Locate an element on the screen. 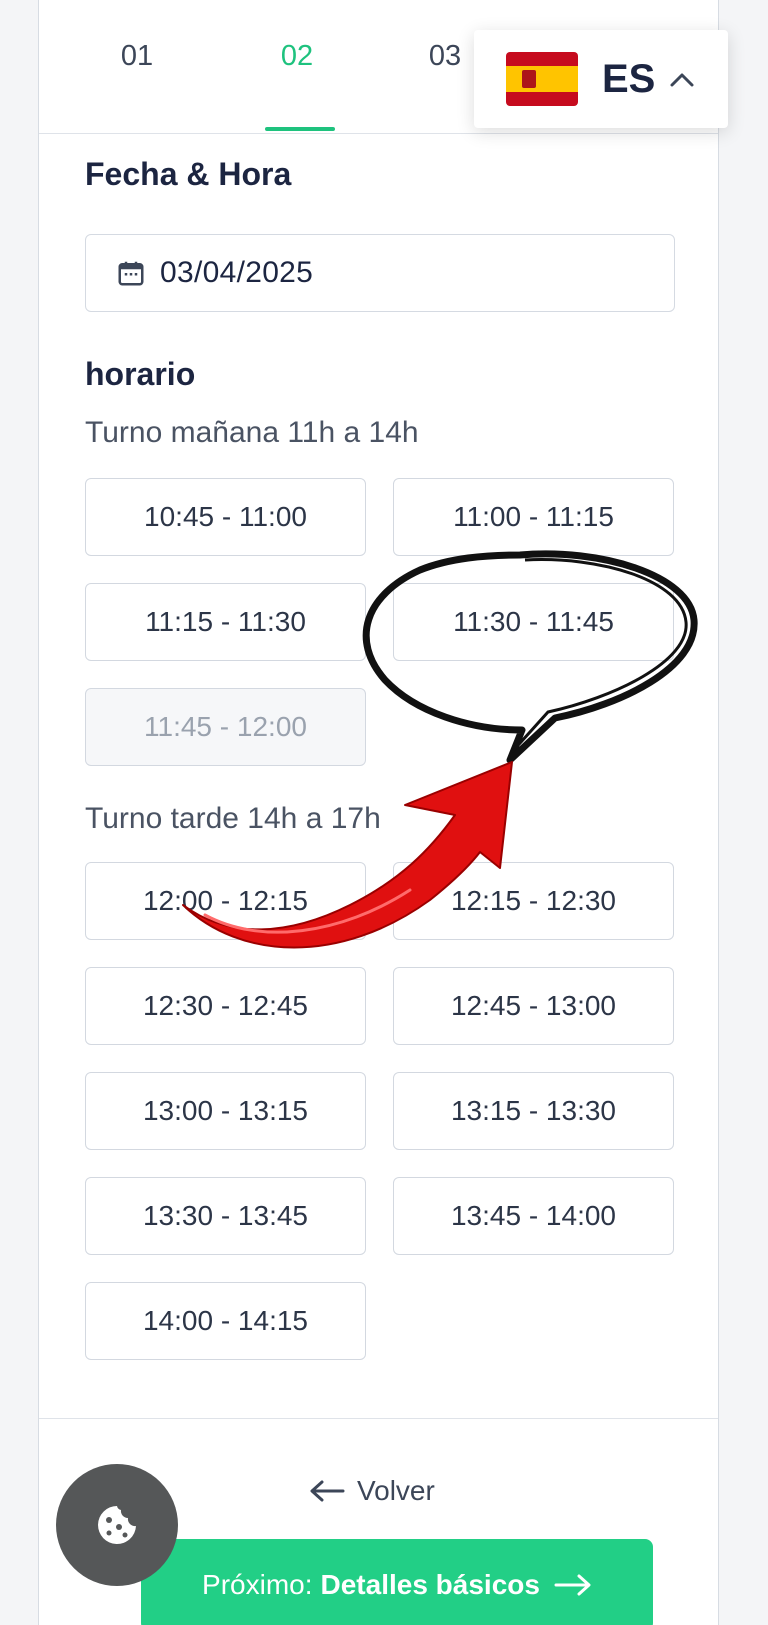  arrow-left-icon is located at coordinates (327, 1491).